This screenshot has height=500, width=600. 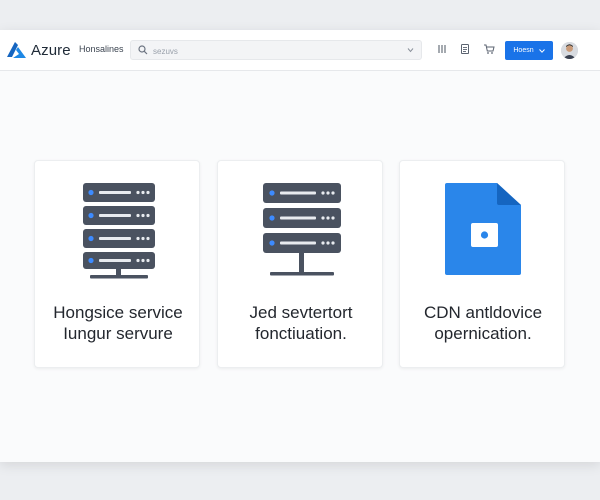 I want to click on cart-icon, so click(x=489, y=49).